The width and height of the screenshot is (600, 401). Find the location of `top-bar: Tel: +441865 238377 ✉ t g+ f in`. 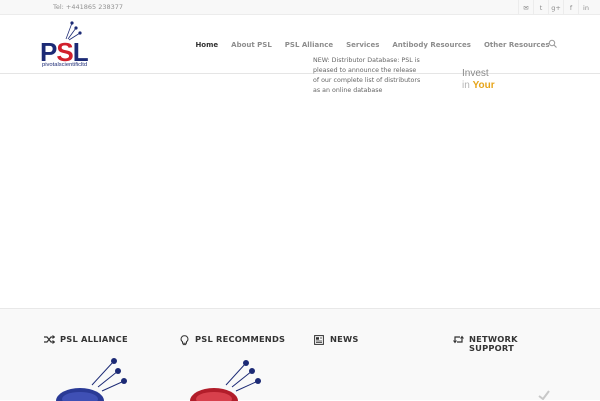

top-bar: Tel: +441865 238377 ✉ t g+ f in is located at coordinates (300, 7).